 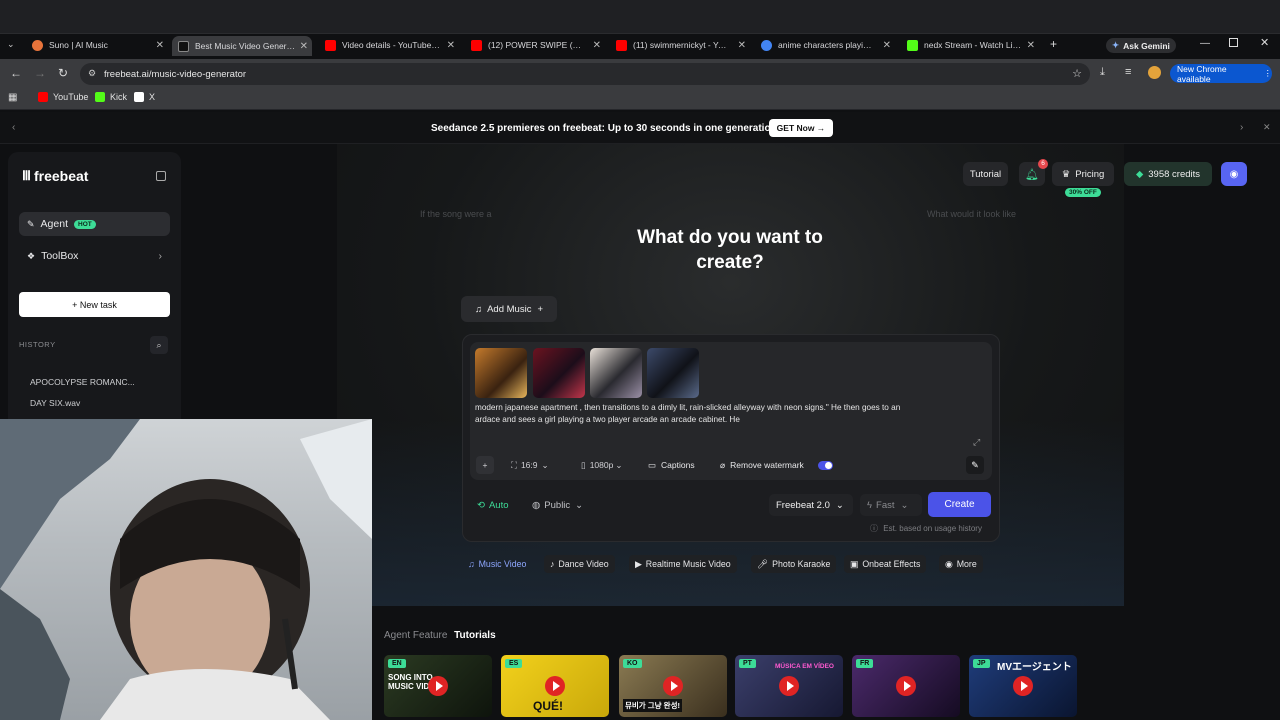 I want to click on tab-suno: Suno | AI Music ✕, so click(x=98, y=45).